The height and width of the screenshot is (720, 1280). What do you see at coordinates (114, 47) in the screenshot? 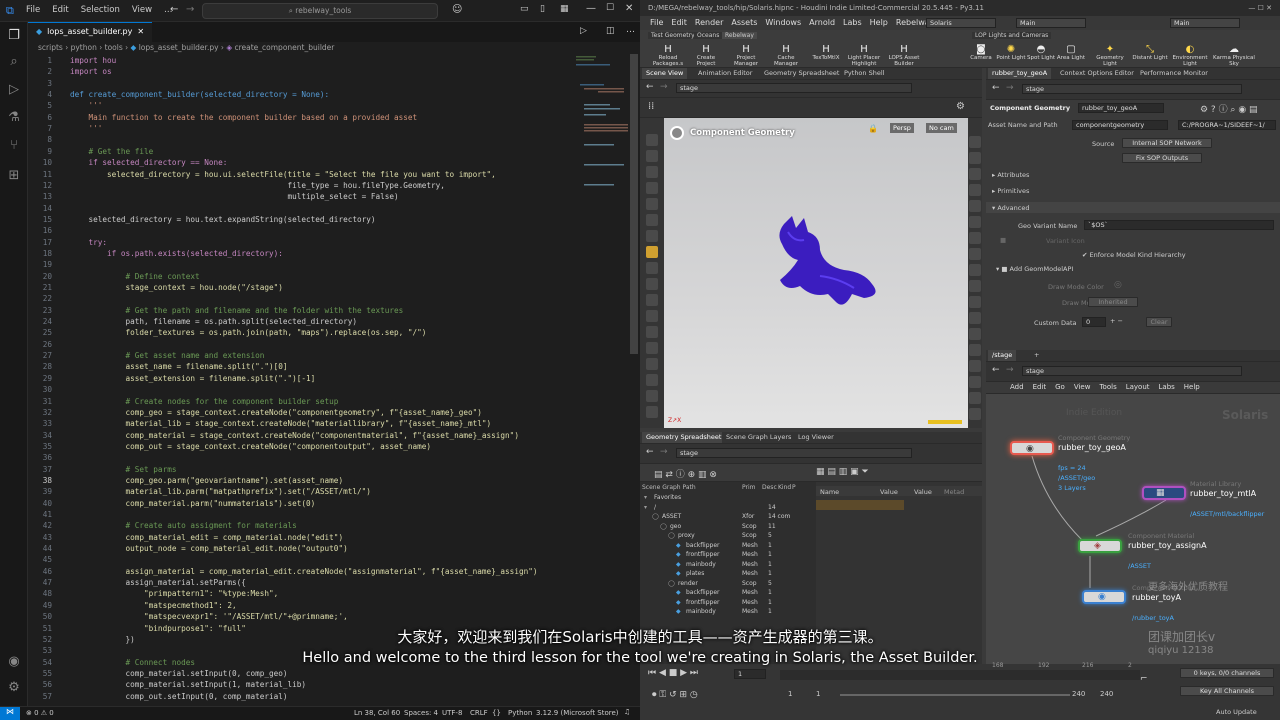
I see `breadcrumb-tools: tools` at bounding box center [114, 47].